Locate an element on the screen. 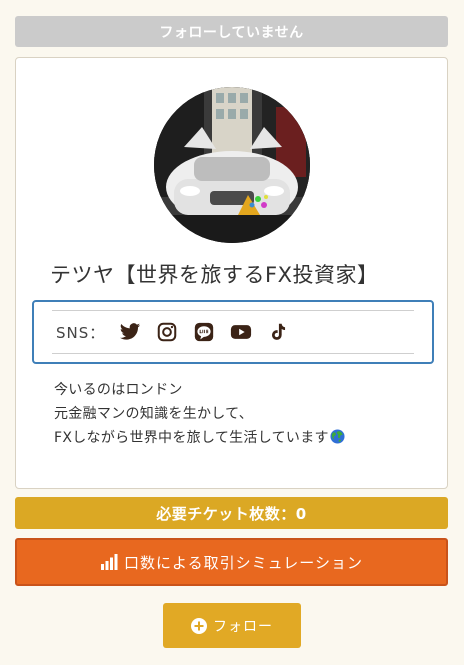 The height and width of the screenshot is (665, 464). bio-line-3-text: FXしながら世界中を旅して生活しています is located at coordinates (191, 438).